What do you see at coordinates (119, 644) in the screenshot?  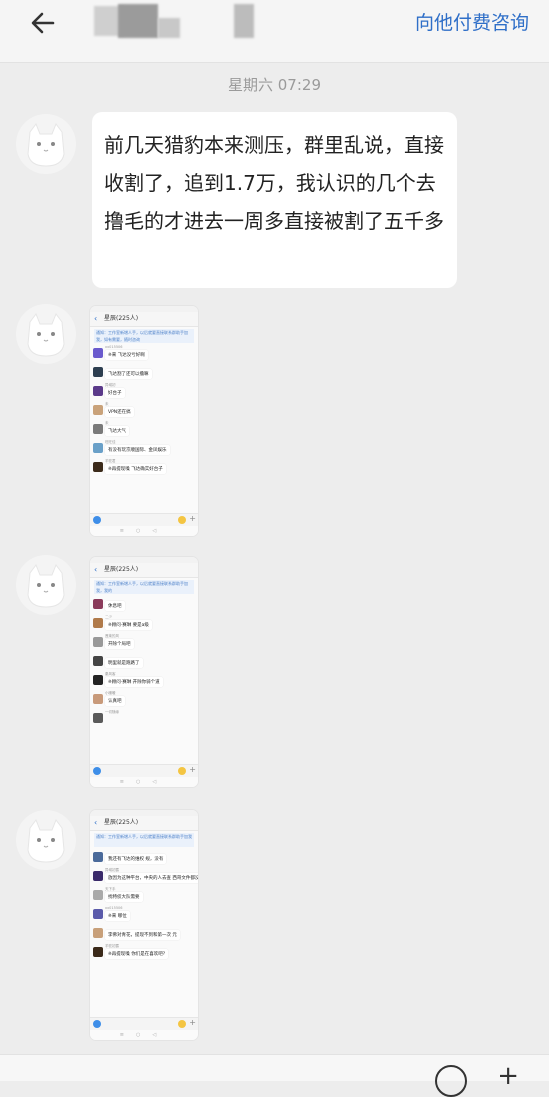 I see `chat-text: 开除个局吧` at bounding box center [119, 644].